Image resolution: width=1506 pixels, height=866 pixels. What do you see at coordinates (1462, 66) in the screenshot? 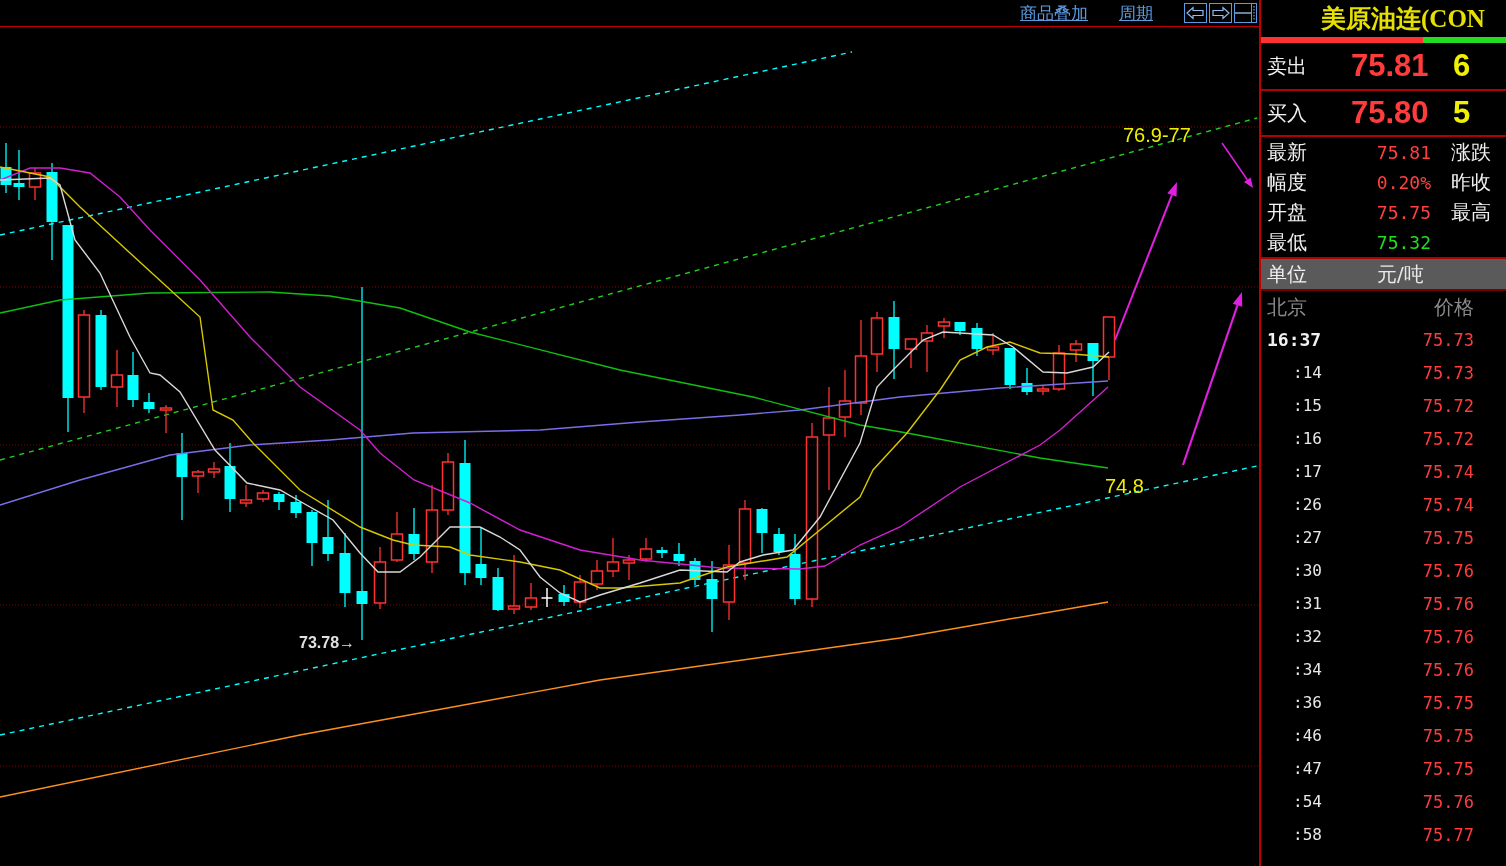
I see `order-volume: 6` at bounding box center [1462, 66].